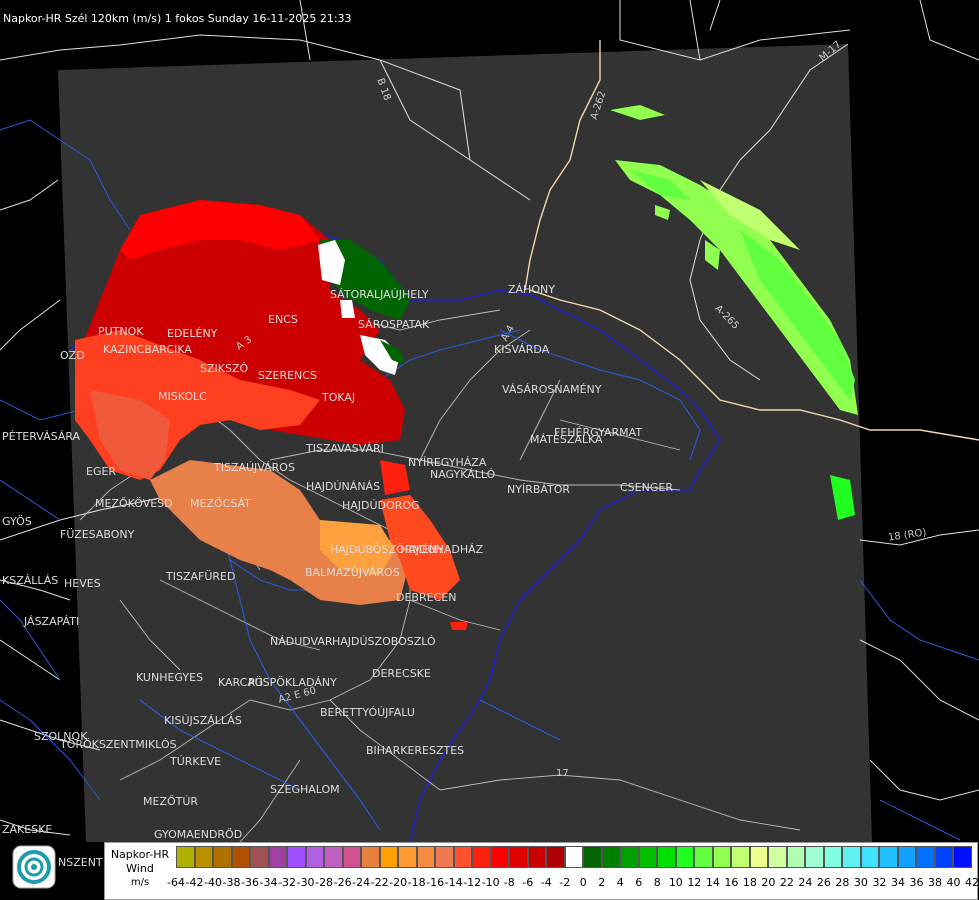 The height and width of the screenshot is (900, 979). I want to click on legend-tick-label: 32, so click(879, 882).